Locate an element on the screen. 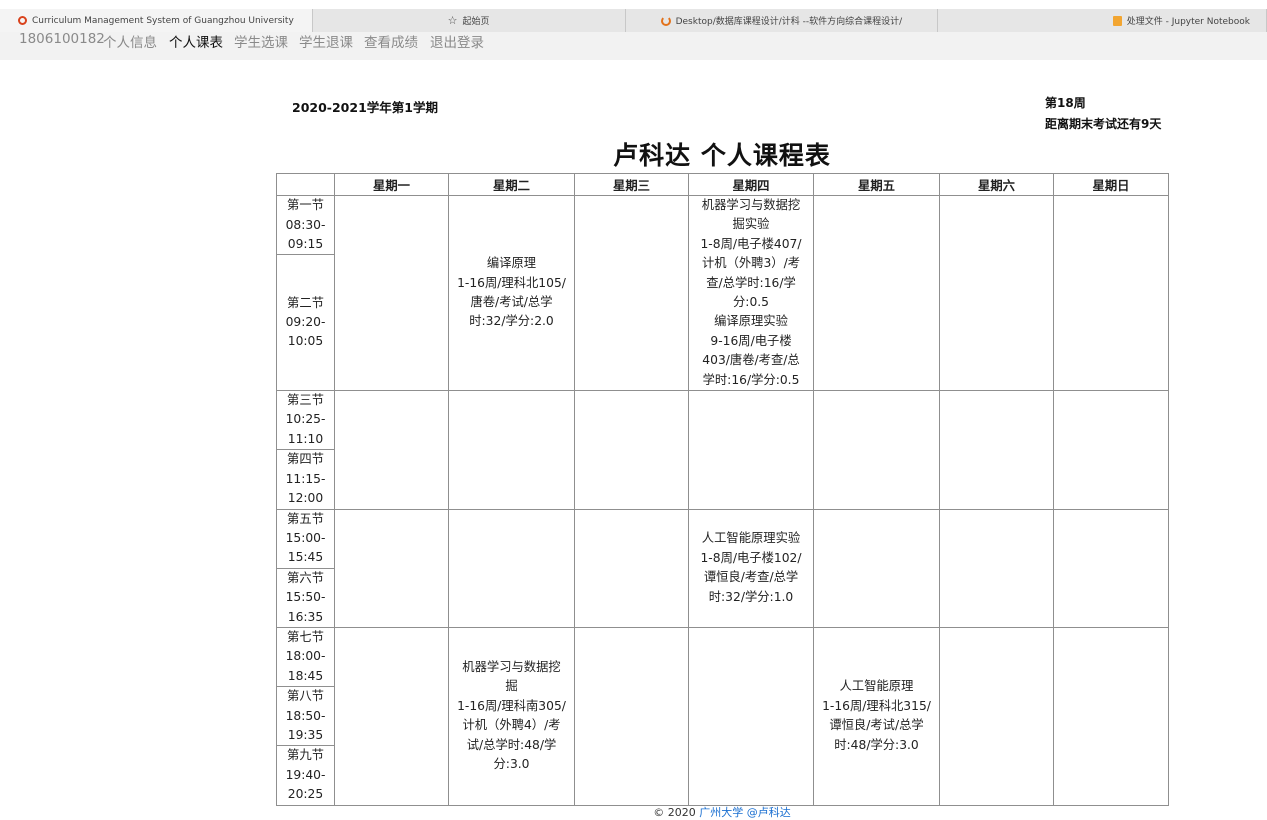  notebook-icon: b is located at coordinates (1117, 20).